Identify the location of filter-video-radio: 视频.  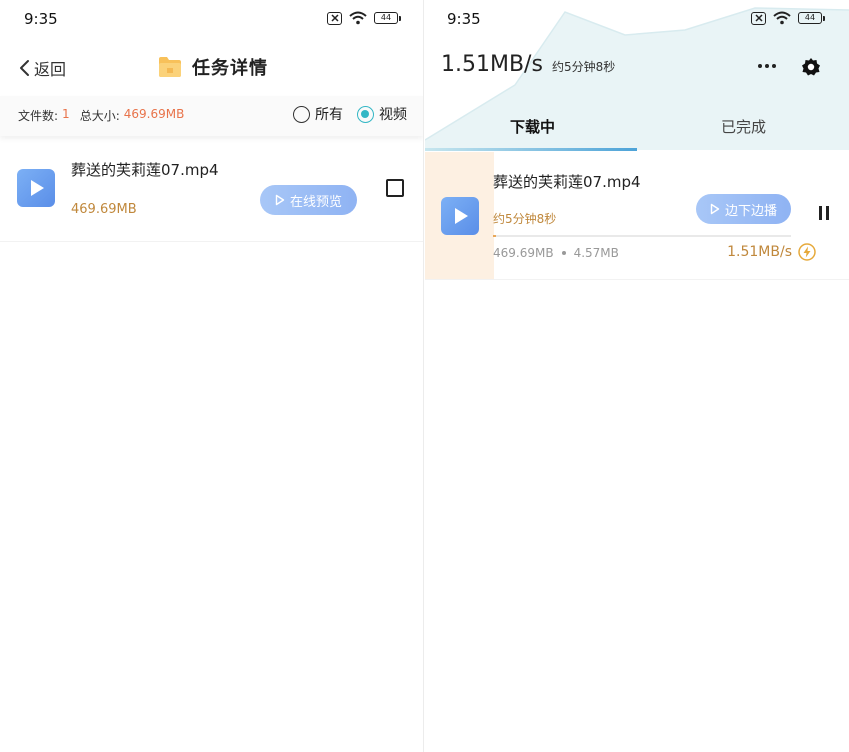
(382, 114).